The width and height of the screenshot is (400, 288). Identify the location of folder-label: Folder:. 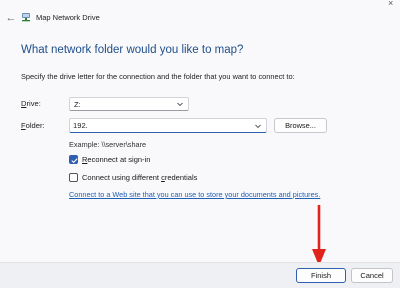
(33, 125).